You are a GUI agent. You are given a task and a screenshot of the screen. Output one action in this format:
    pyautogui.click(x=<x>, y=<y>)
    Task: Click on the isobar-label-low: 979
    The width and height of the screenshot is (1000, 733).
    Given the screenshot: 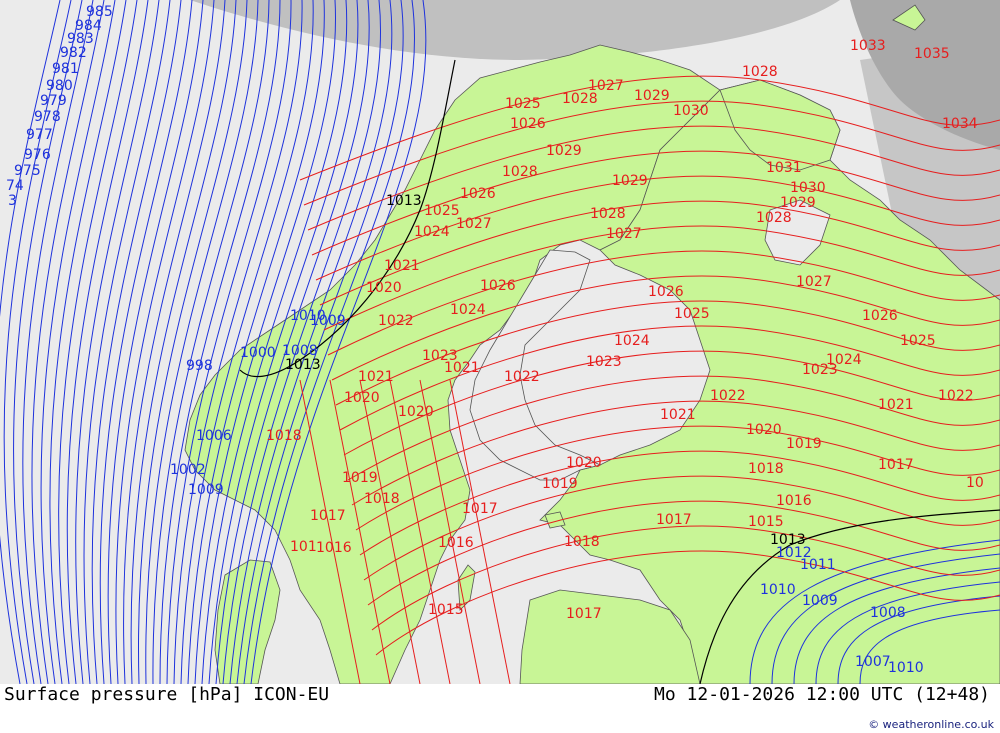 What is the action you would take?
    pyautogui.click(x=53, y=101)
    